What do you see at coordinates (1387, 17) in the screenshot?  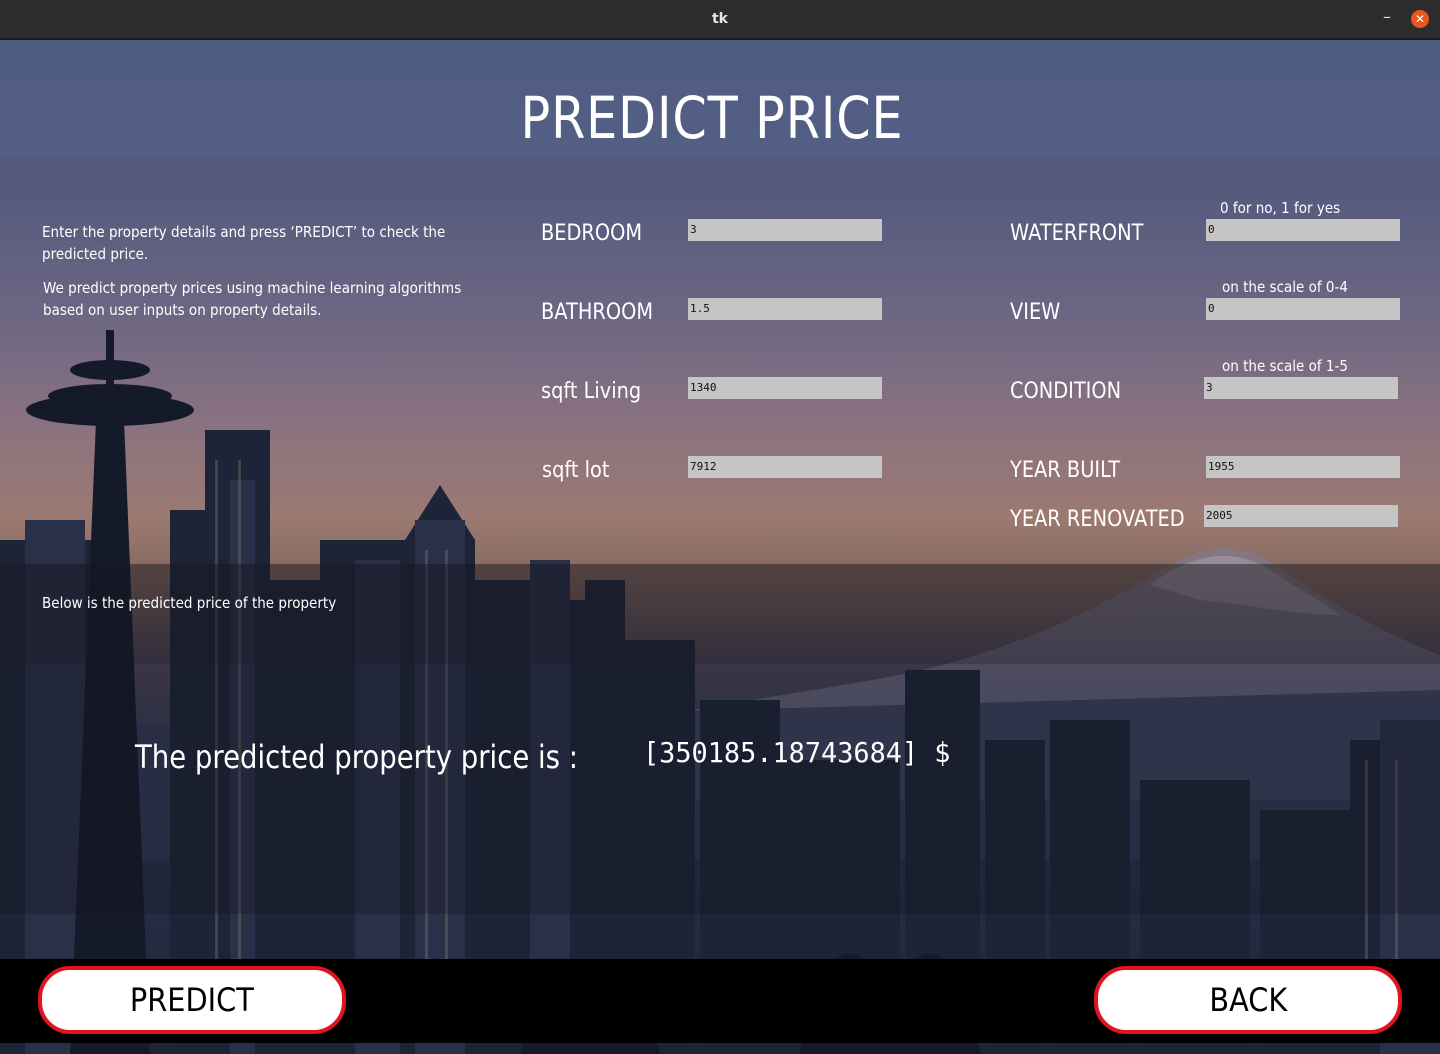 I see `minimize-icon: –` at bounding box center [1387, 17].